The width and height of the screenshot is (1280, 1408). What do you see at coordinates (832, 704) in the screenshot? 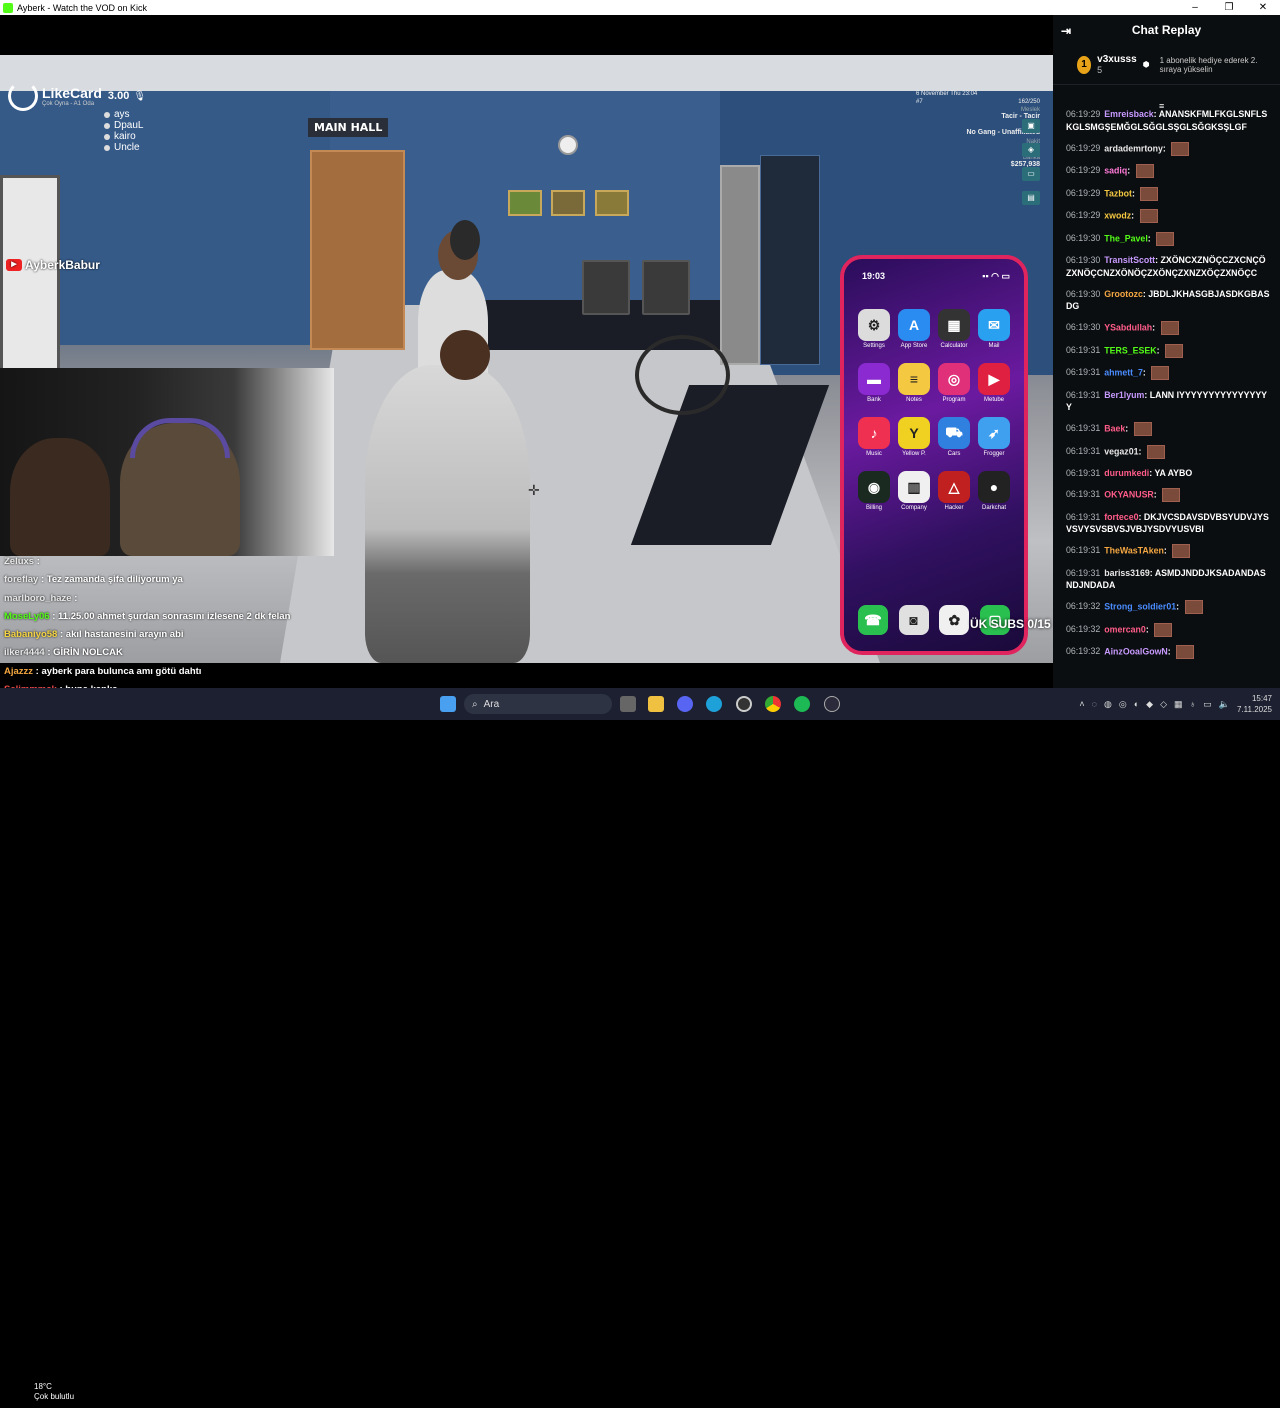
I see `app-icon` at bounding box center [832, 704].